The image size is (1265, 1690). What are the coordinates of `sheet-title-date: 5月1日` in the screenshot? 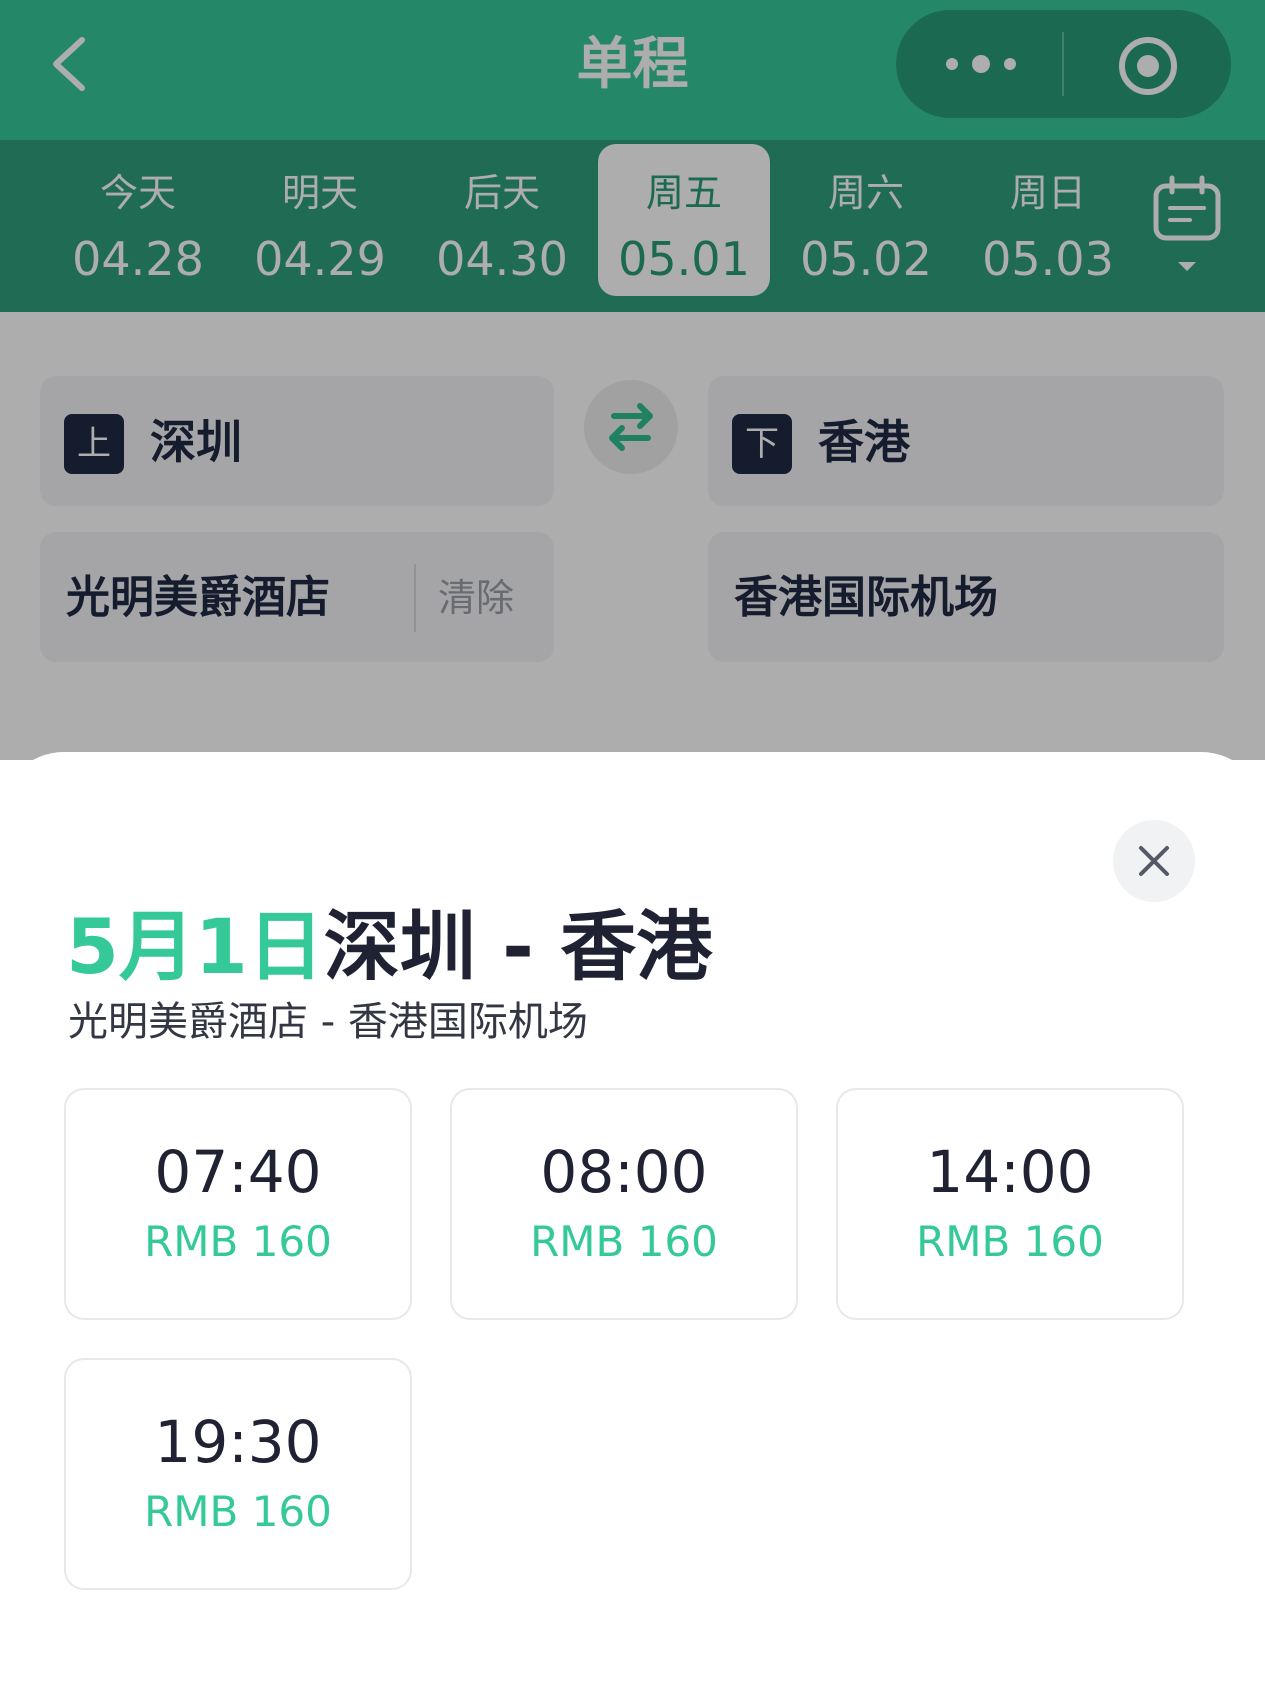 It's located at (195, 946).